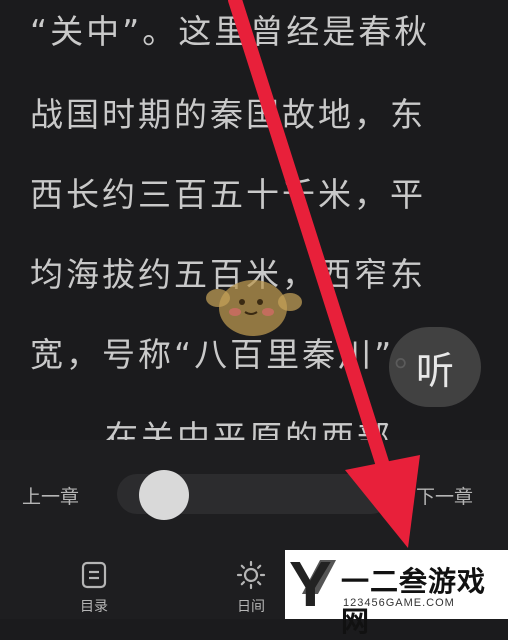  What do you see at coordinates (399, 603) in the screenshot?
I see `watermark-url: 123456GAME.COM` at bounding box center [399, 603].